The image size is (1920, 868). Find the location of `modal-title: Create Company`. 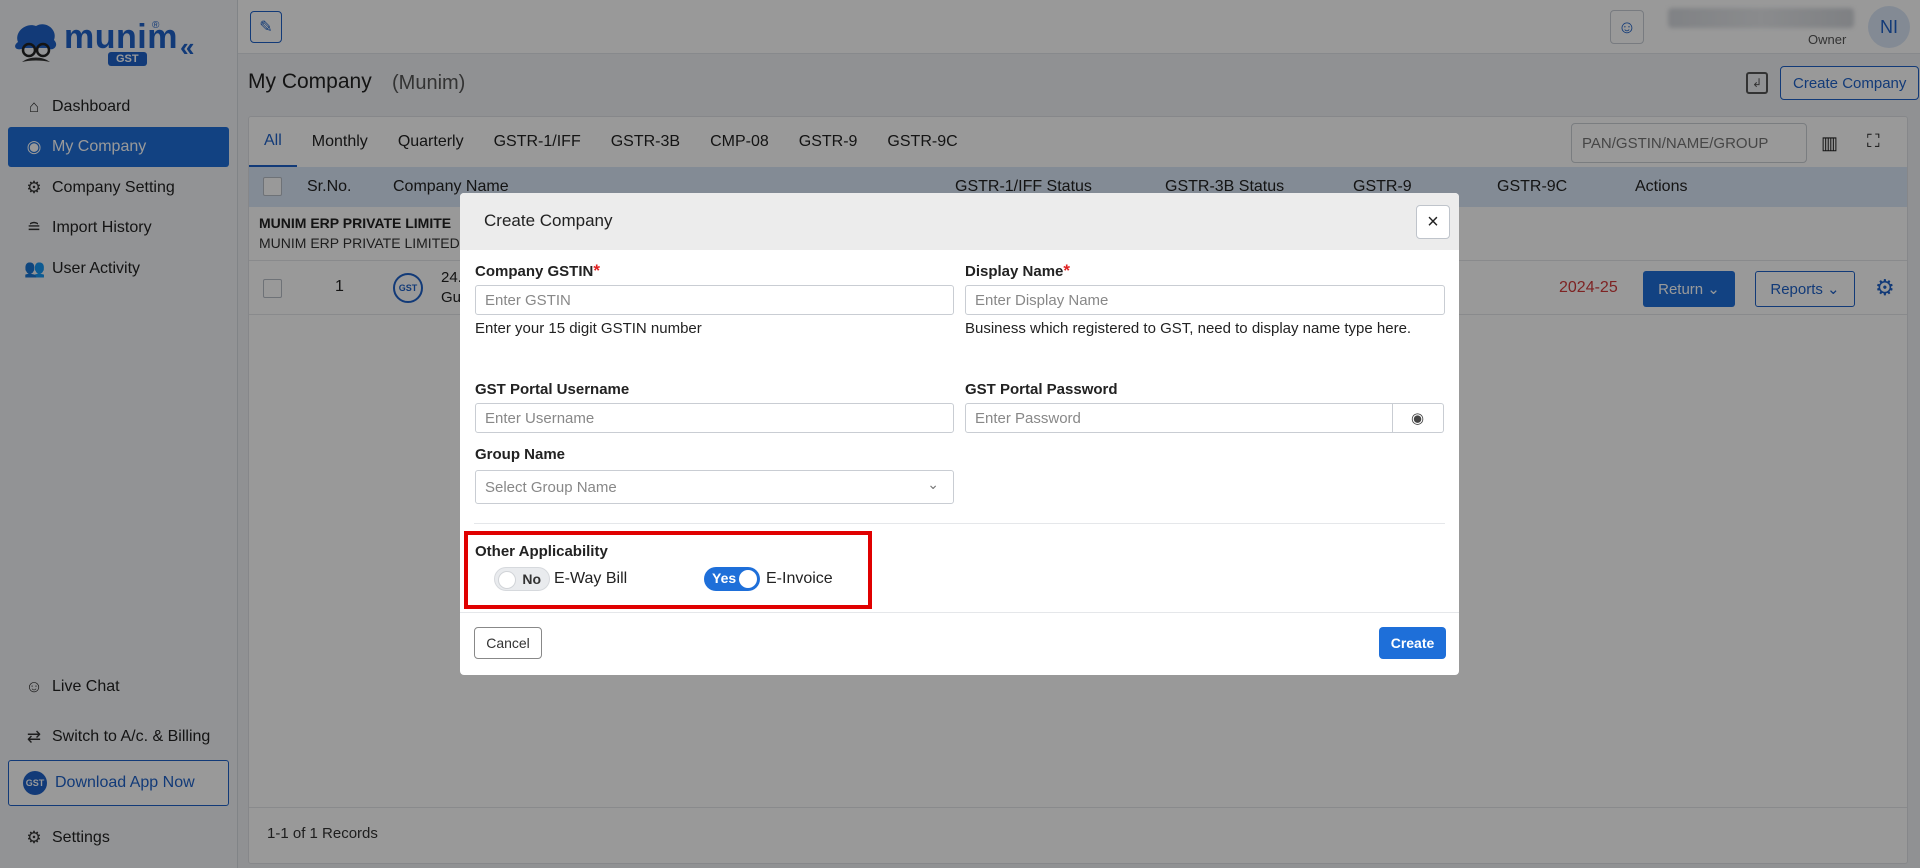

modal-title: Create Company is located at coordinates (548, 220).